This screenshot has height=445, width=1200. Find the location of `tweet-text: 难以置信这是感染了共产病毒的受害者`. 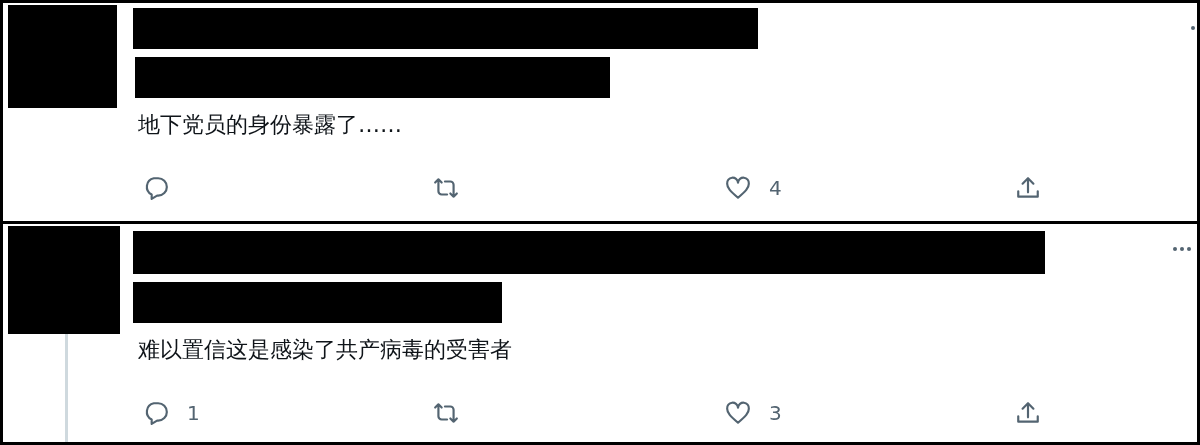

tweet-text: 难以置信这是感染了共产病毒的受害者 is located at coordinates (325, 350).